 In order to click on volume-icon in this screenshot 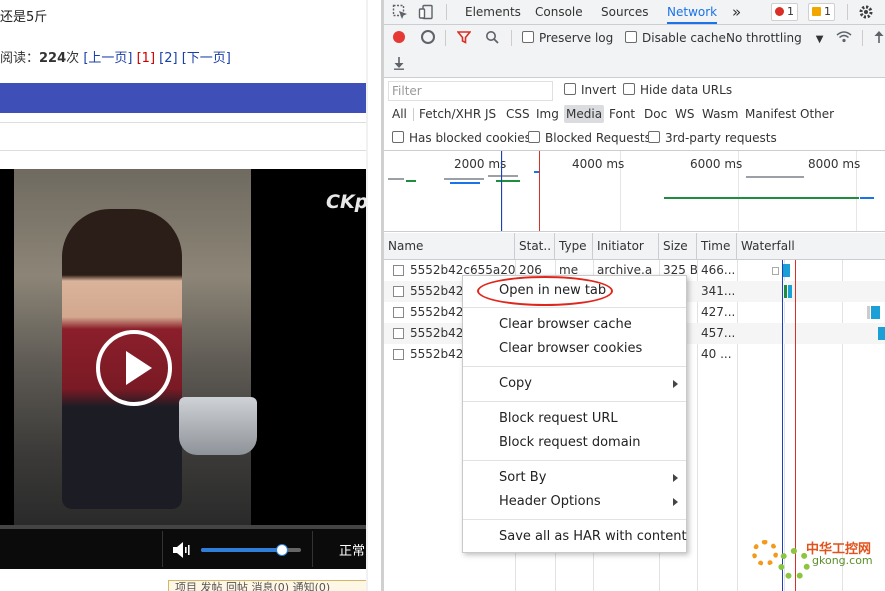, I will do `click(182, 550)`.